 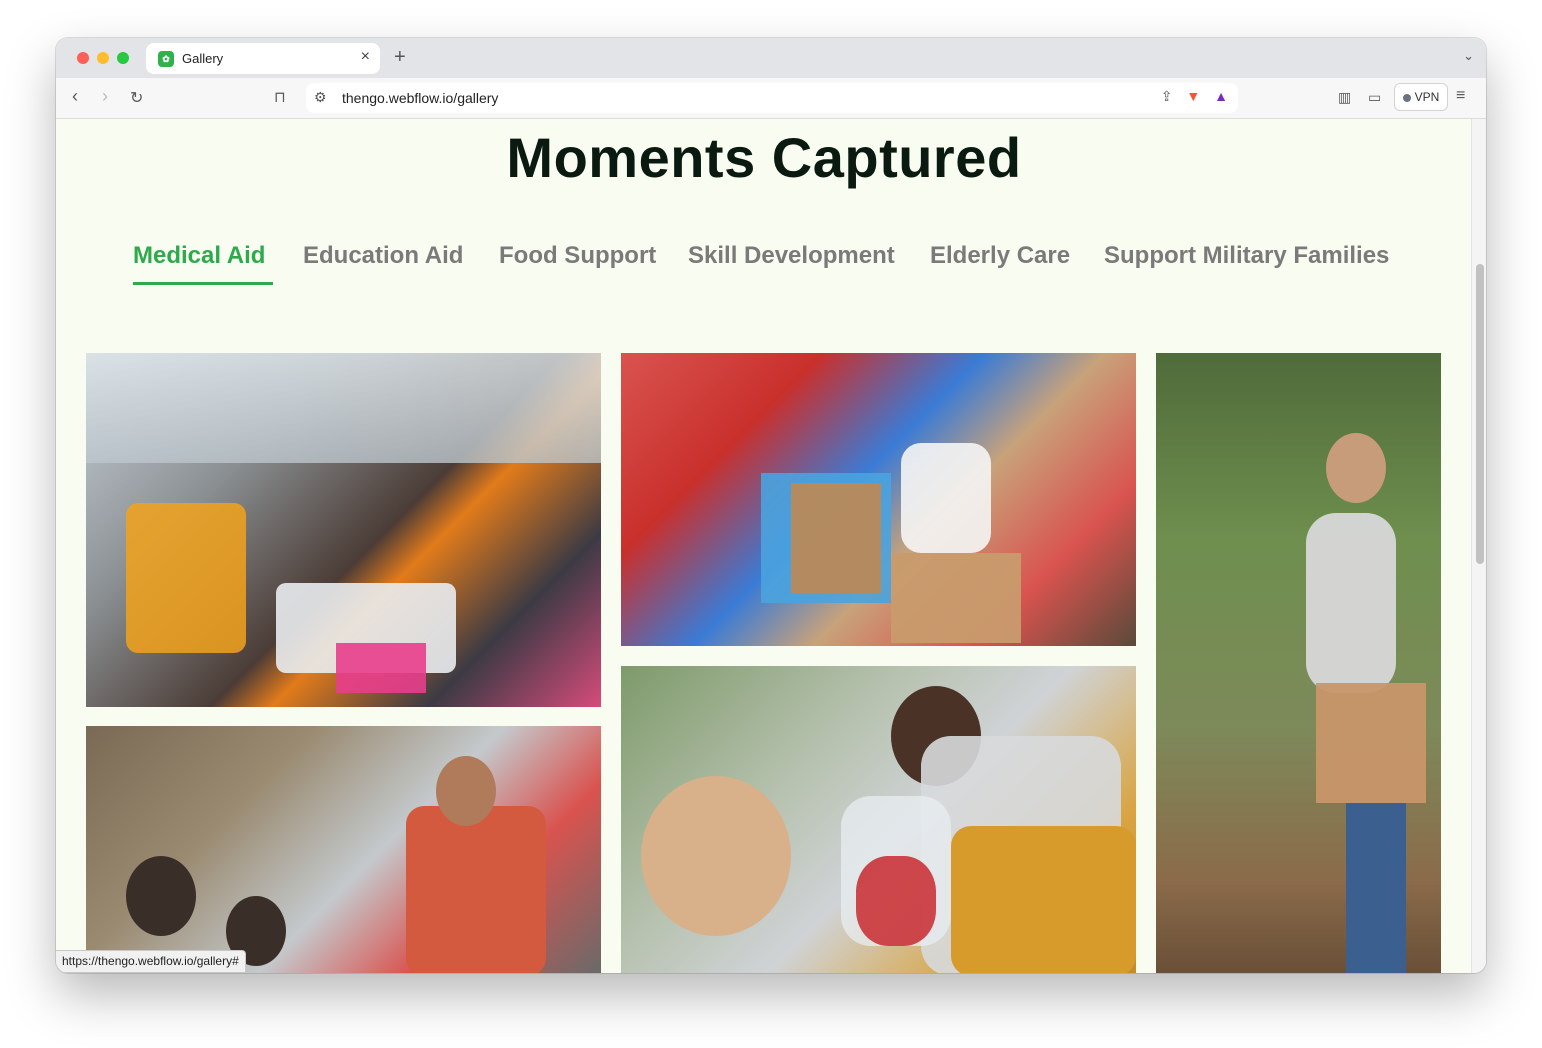 I want to click on active-tab-underline, so click(x=203, y=283).